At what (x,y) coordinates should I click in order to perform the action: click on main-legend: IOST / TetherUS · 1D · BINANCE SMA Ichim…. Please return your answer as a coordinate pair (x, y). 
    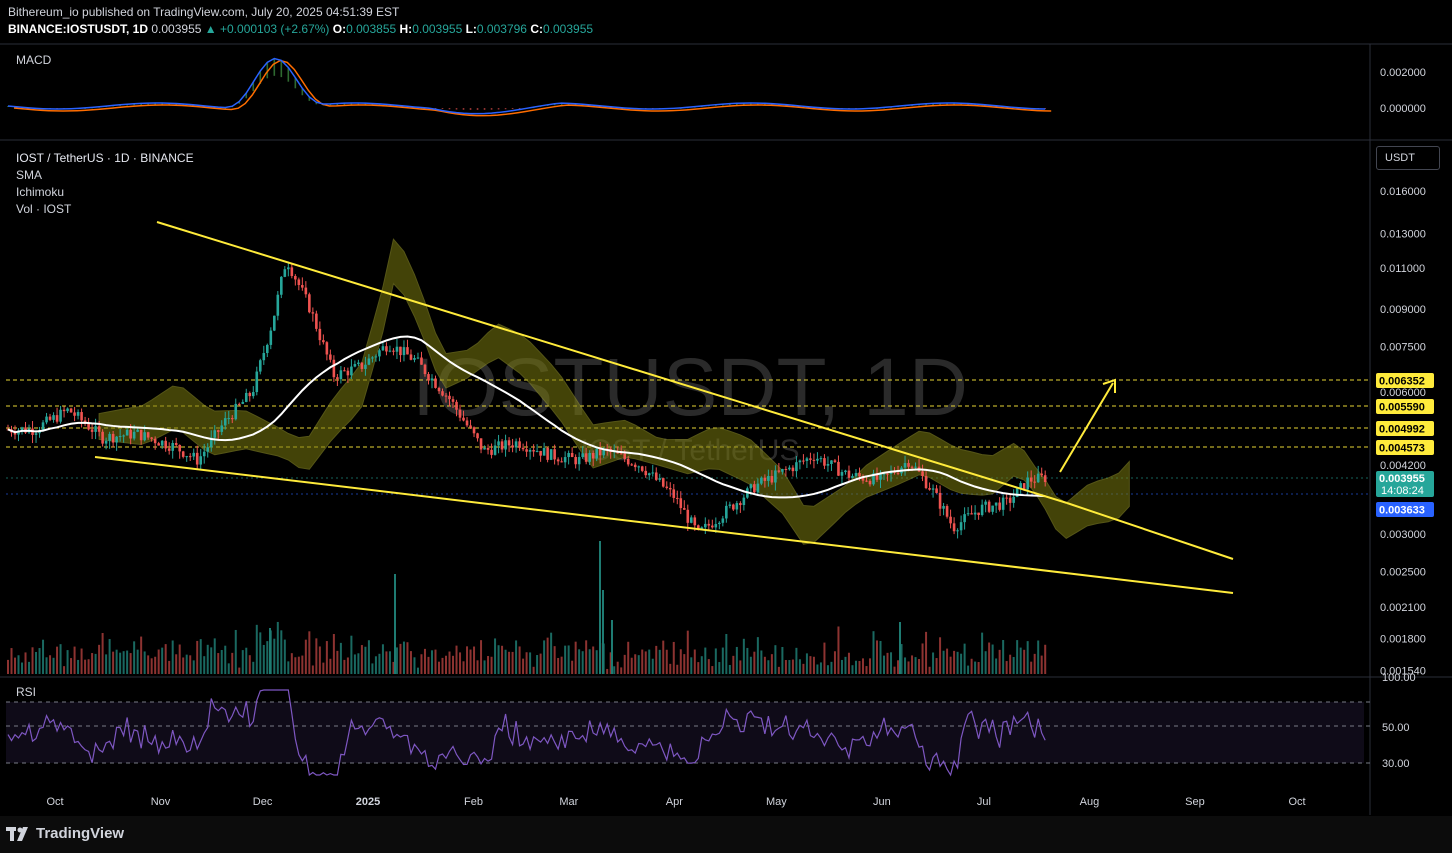
    Looking at the image, I should click on (105, 184).